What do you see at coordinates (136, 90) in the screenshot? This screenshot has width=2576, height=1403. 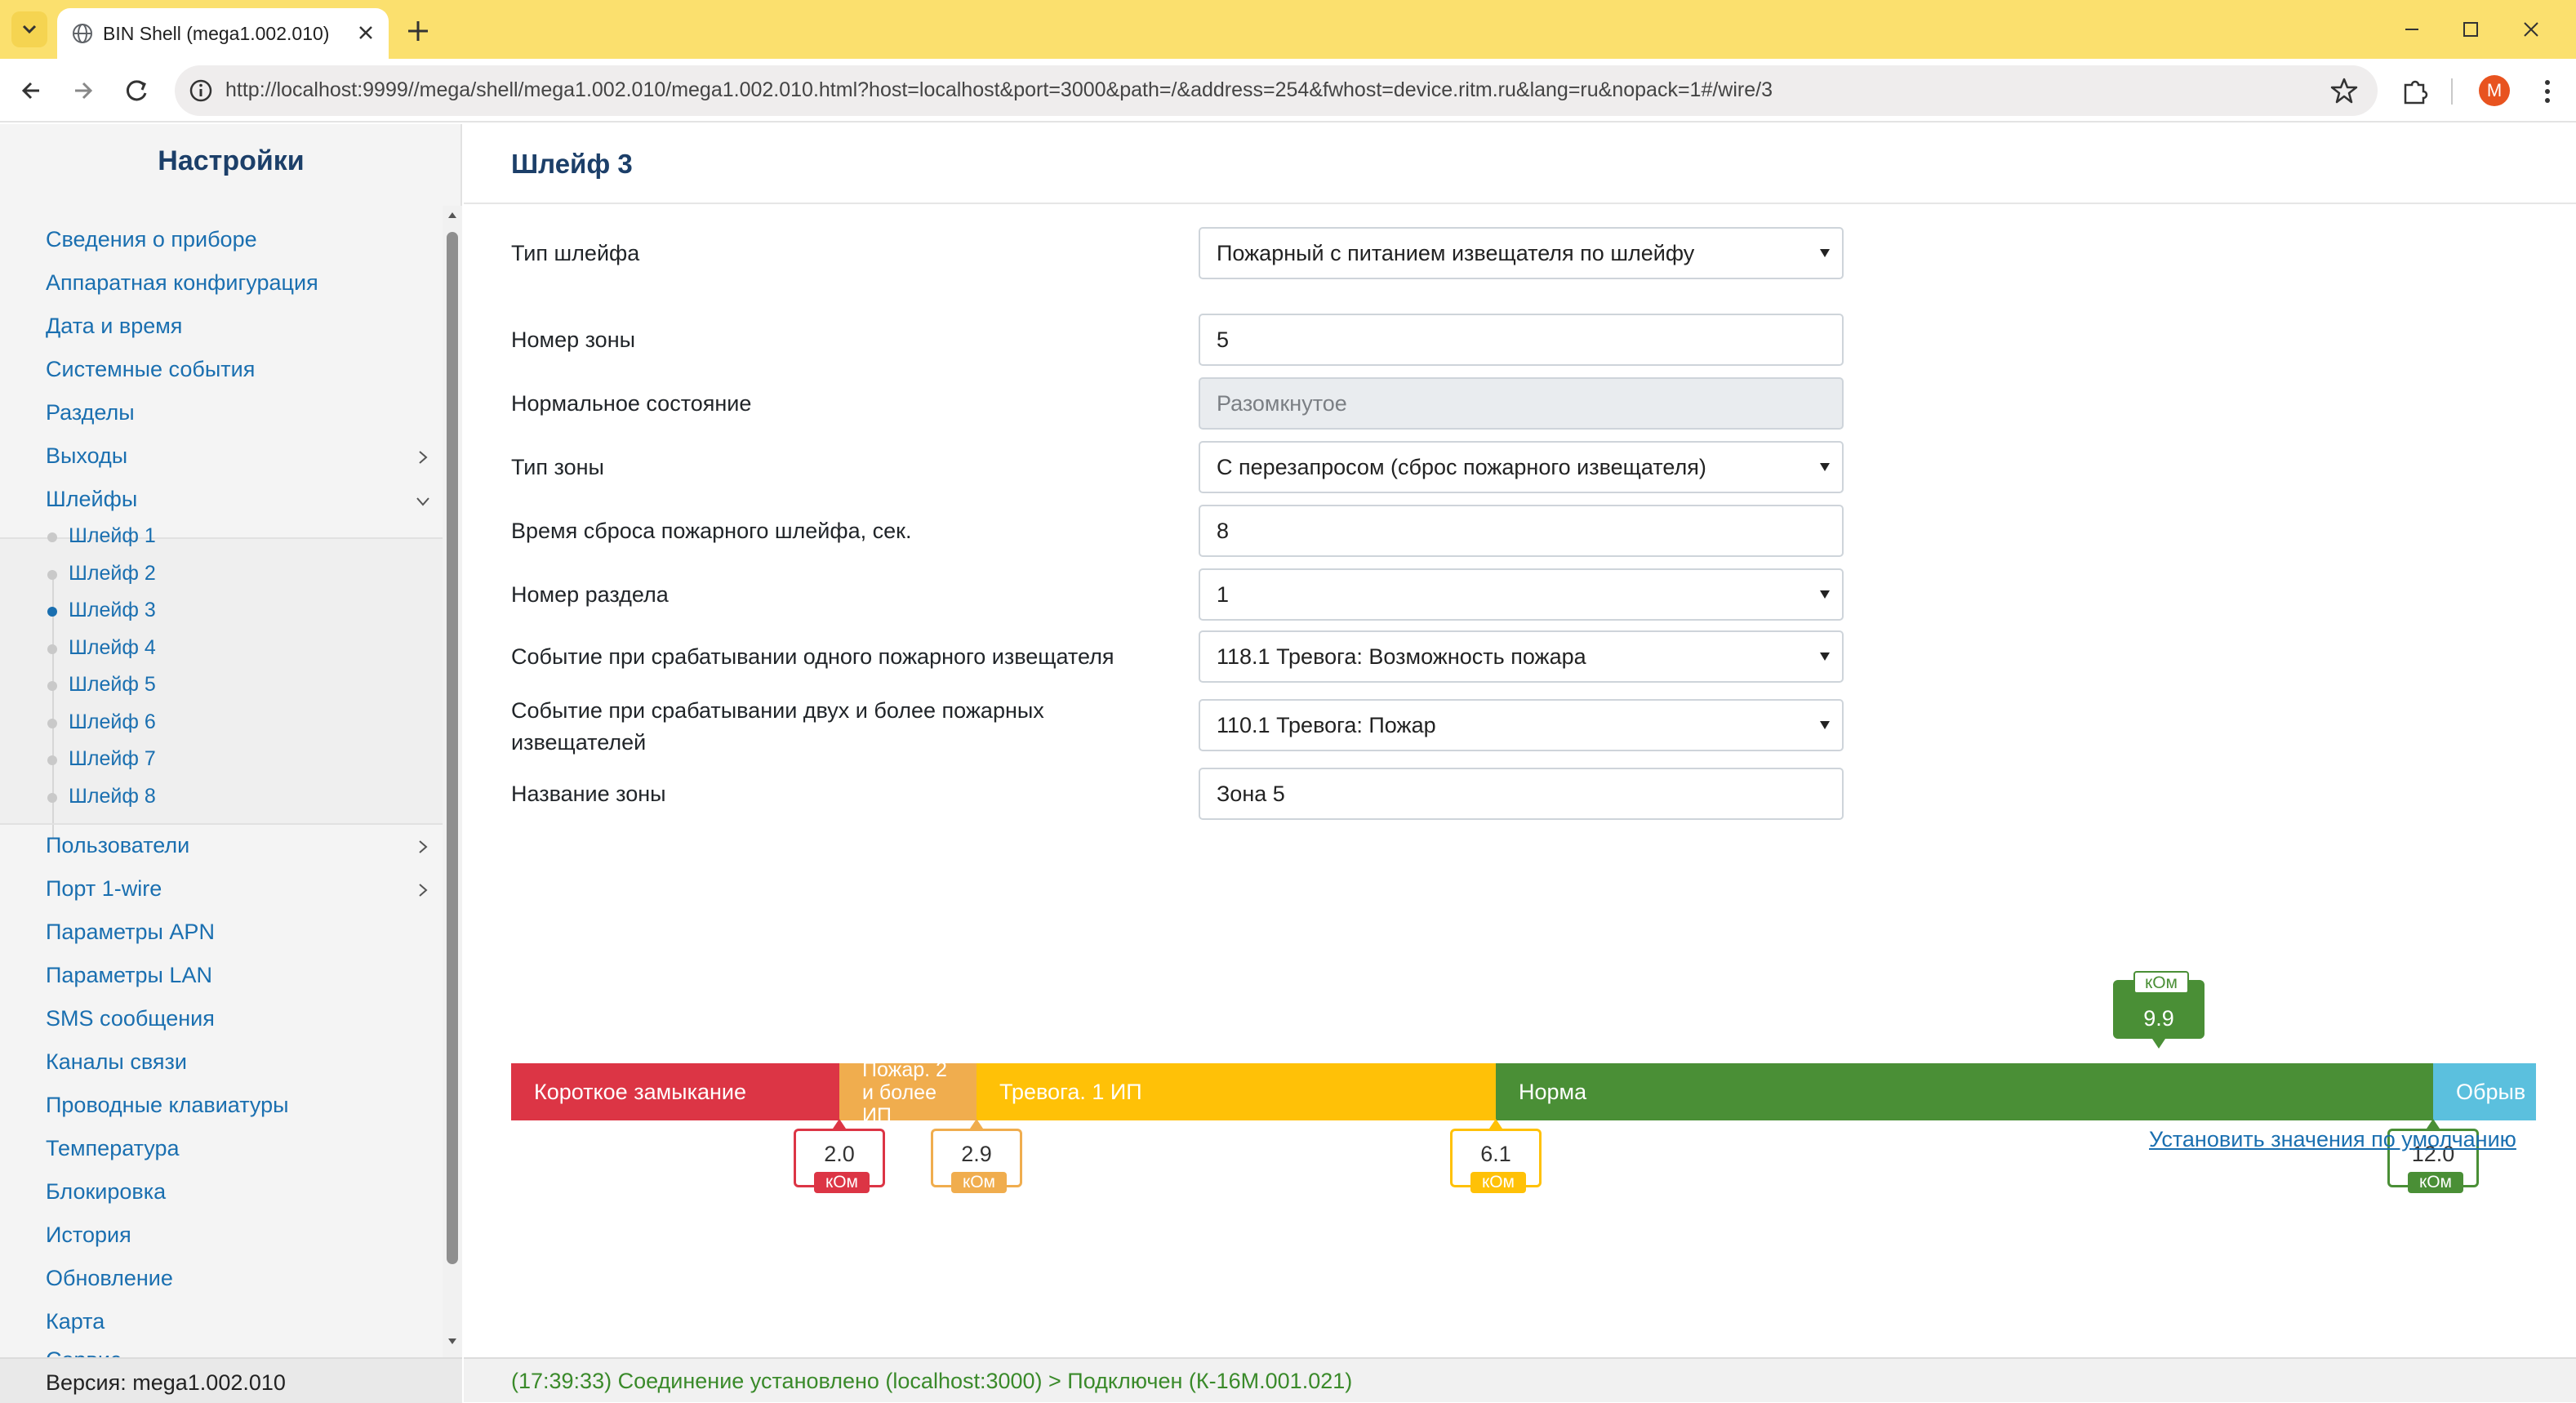 I see `reload-icon` at bounding box center [136, 90].